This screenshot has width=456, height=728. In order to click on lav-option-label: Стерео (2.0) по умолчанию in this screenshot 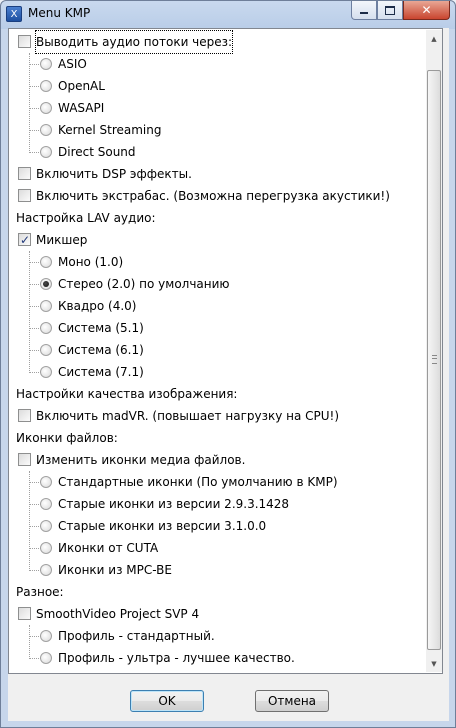, I will do `click(144, 284)`.